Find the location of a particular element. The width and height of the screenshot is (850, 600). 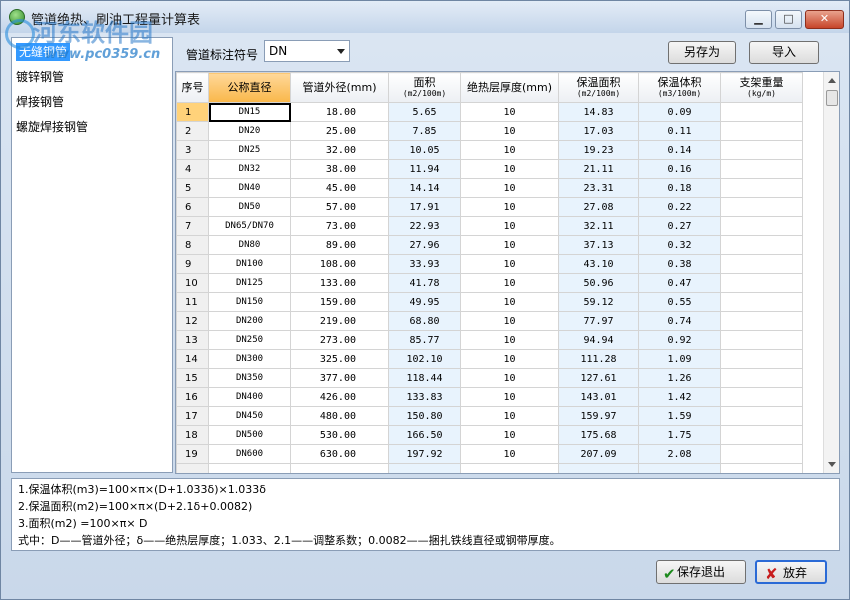

table-cell: 14.14 is located at coordinates (424, 188).